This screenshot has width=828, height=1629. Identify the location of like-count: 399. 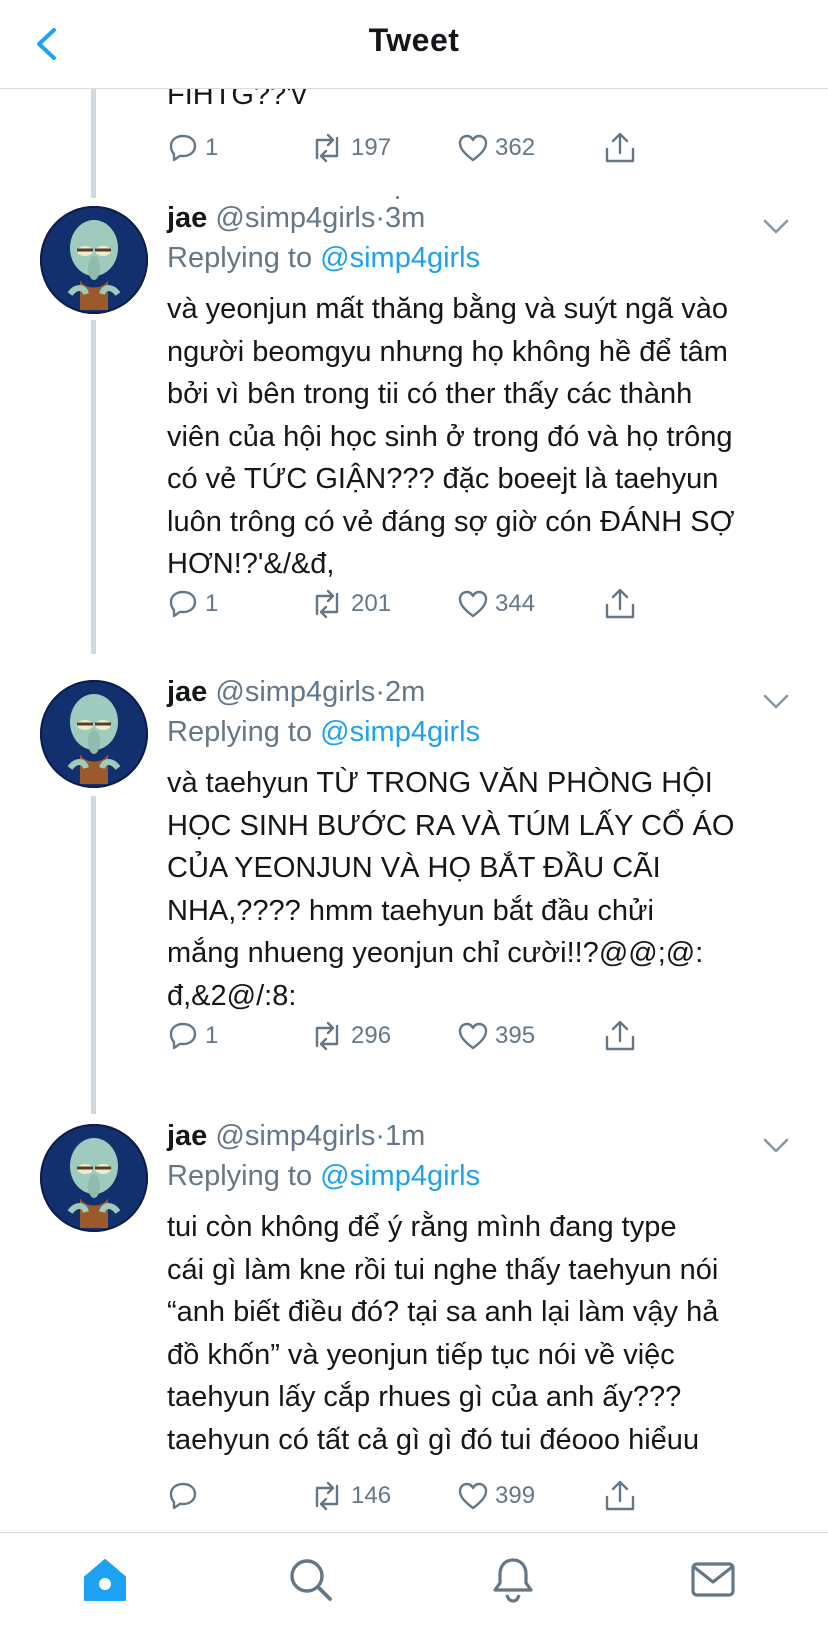
(515, 1495).